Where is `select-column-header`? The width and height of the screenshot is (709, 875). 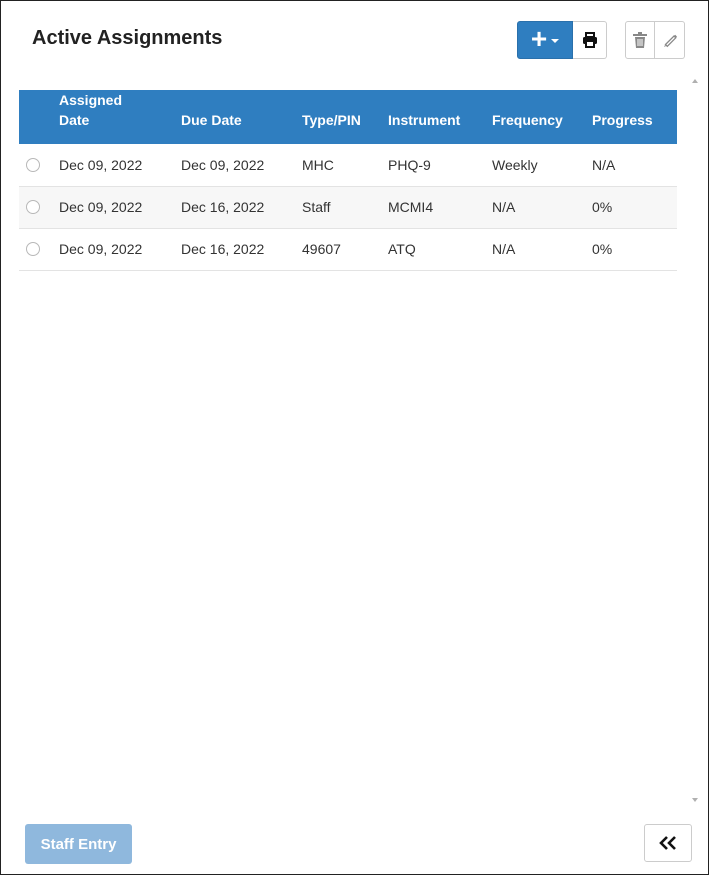
select-column-header is located at coordinates (39, 117).